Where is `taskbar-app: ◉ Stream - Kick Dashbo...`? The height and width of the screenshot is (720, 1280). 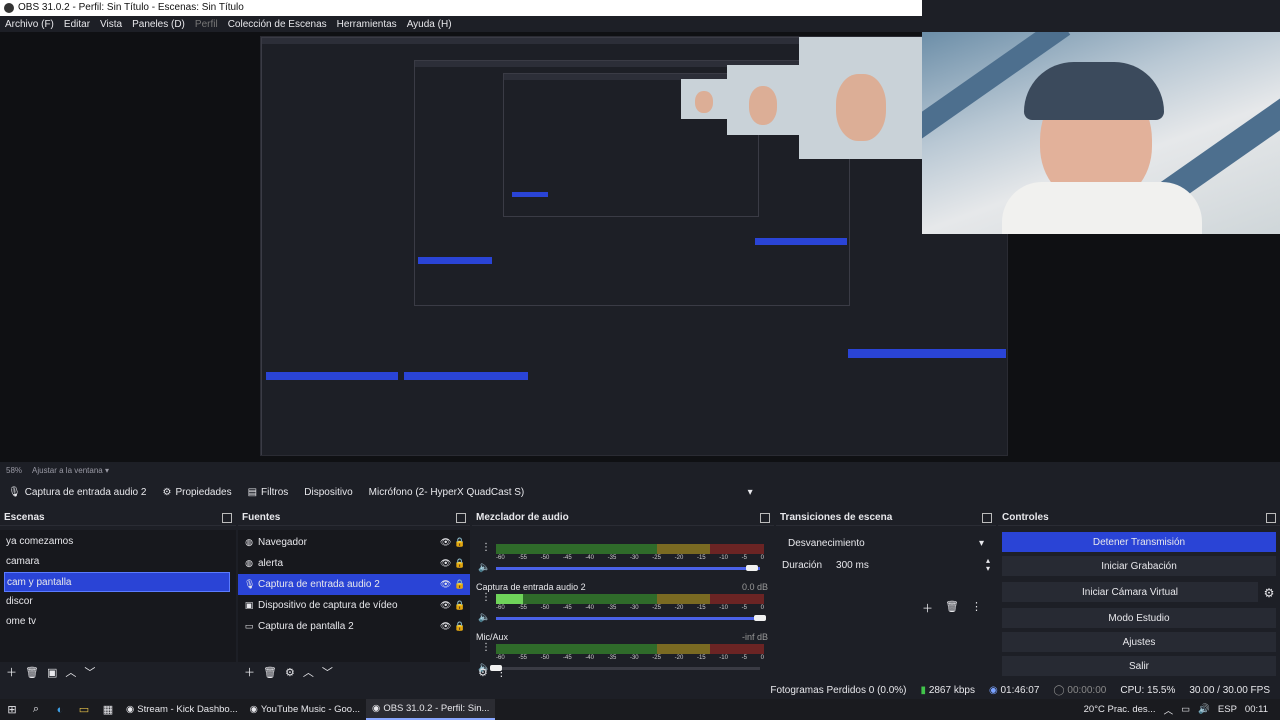 taskbar-app: ◉ Stream - Kick Dashbo... is located at coordinates (182, 709).